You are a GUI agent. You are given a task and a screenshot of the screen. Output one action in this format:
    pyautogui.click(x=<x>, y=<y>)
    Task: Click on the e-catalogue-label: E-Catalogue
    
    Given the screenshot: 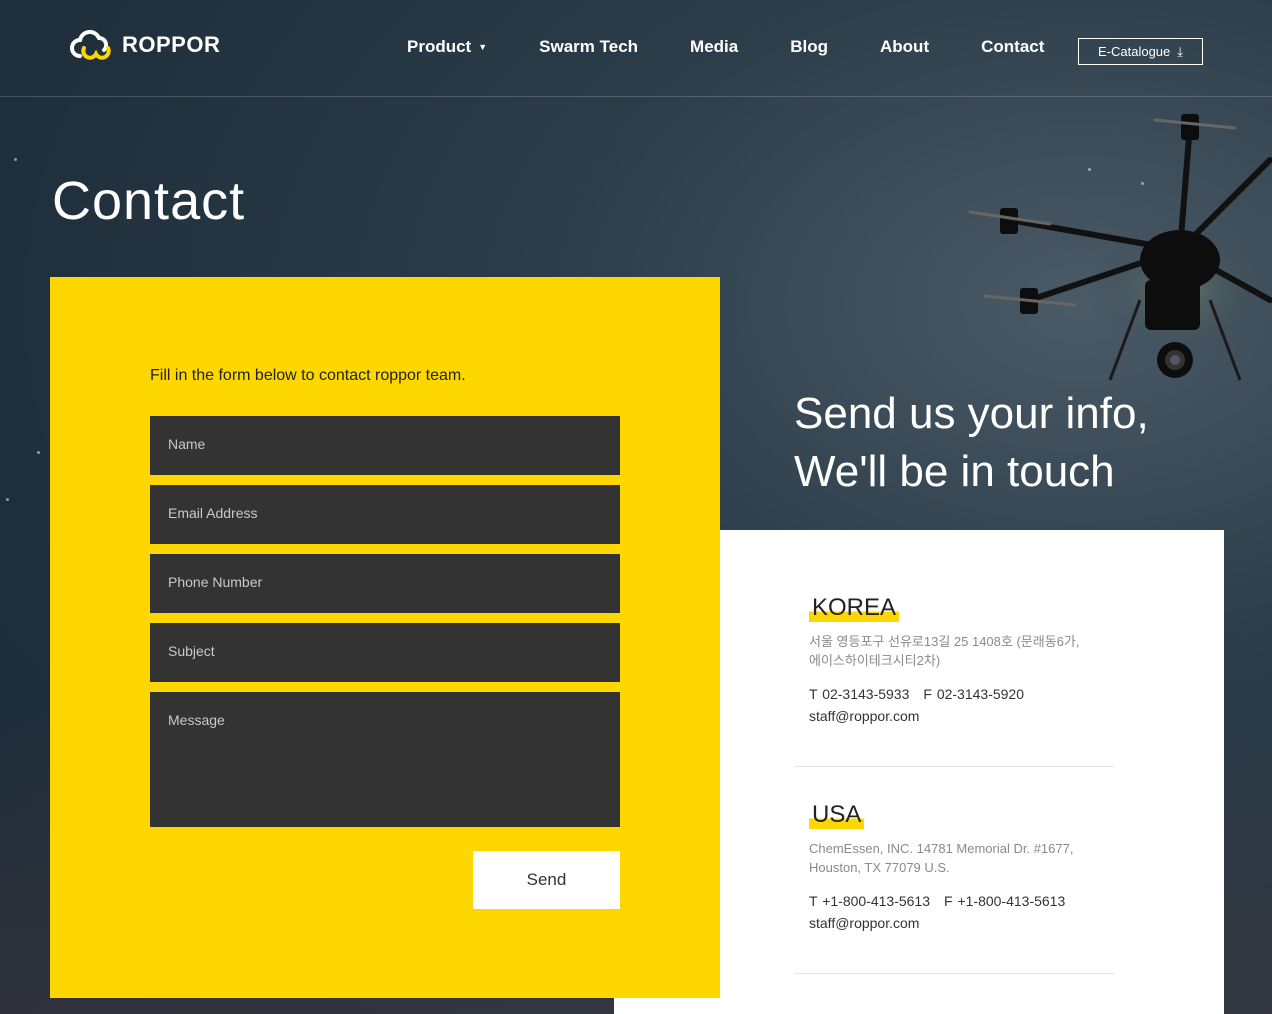 What is the action you would take?
    pyautogui.click(x=1134, y=51)
    